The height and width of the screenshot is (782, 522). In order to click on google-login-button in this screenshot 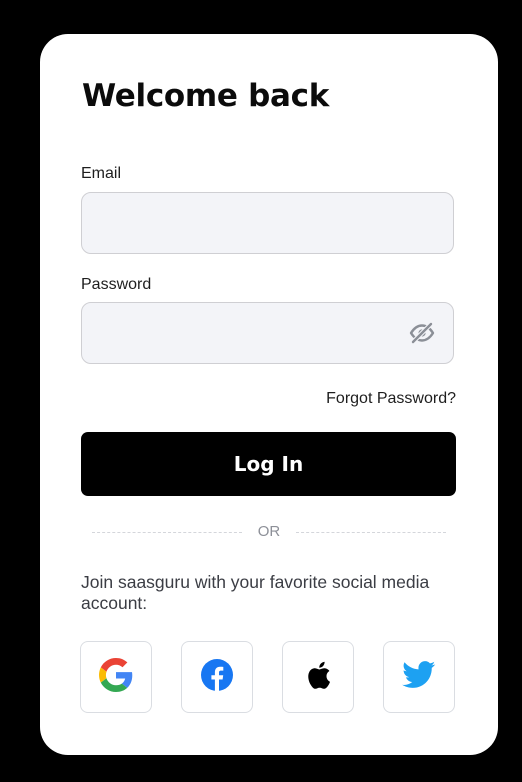, I will do `click(116, 677)`.